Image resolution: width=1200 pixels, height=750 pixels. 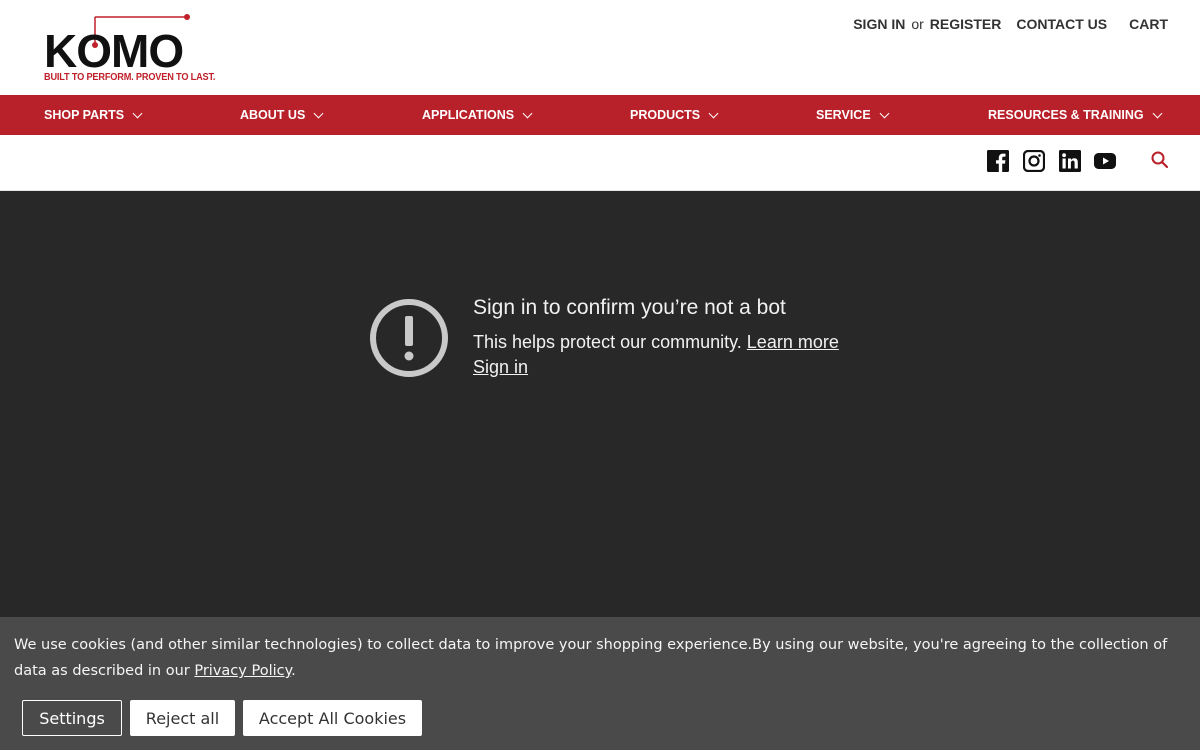 What do you see at coordinates (409, 338) in the screenshot?
I see `warning-icon` at bounding box center [409, 338].